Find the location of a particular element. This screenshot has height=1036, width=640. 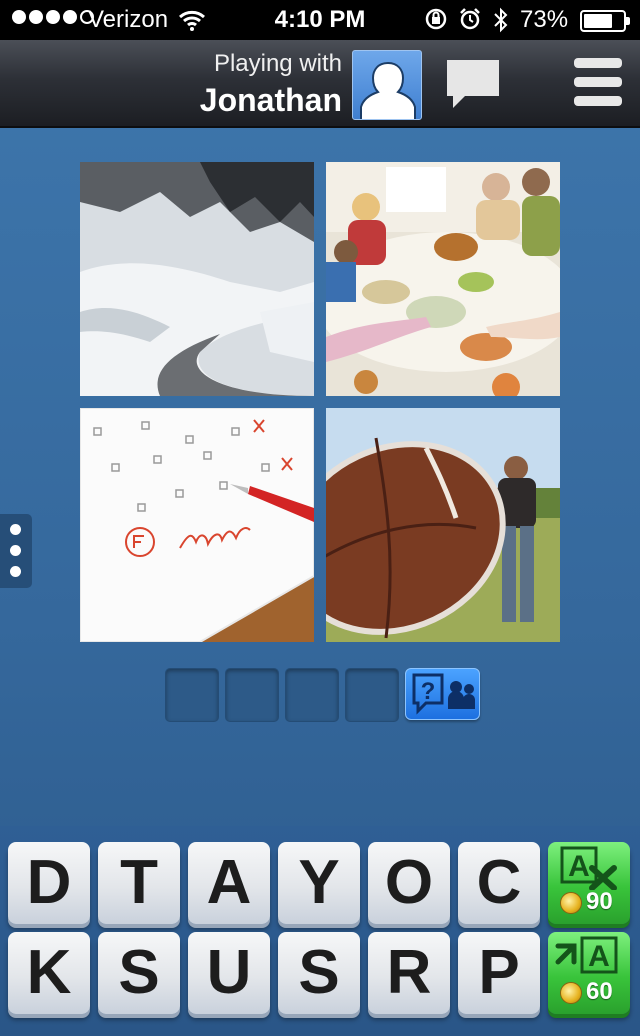

ask-friend-button: ? is located at coordinates (442, 694).